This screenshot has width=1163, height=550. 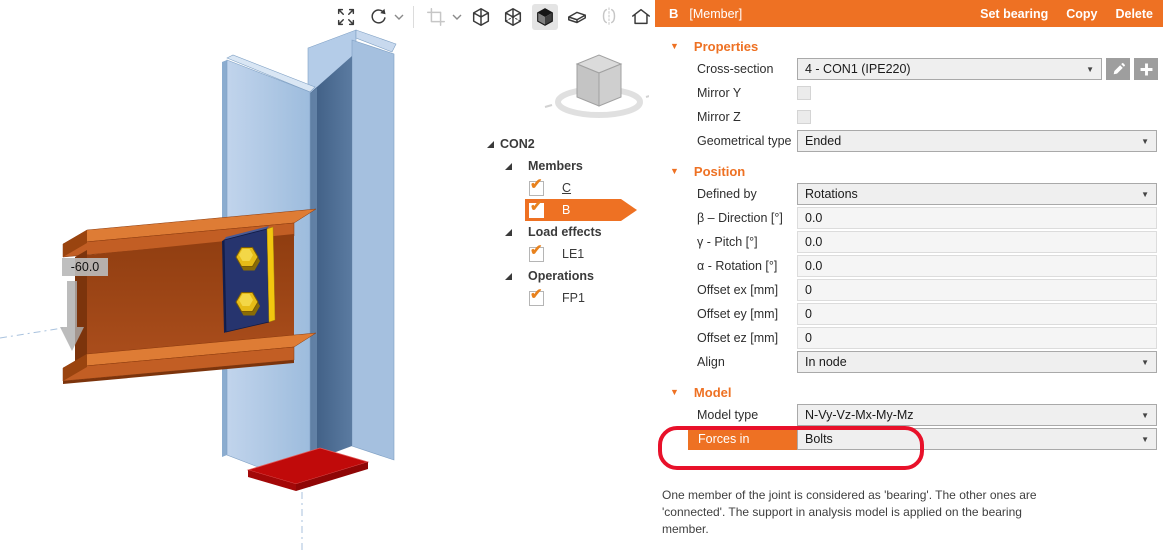 I want to click on row-label-defined-by: Defined by, so click(x=727, y=194).